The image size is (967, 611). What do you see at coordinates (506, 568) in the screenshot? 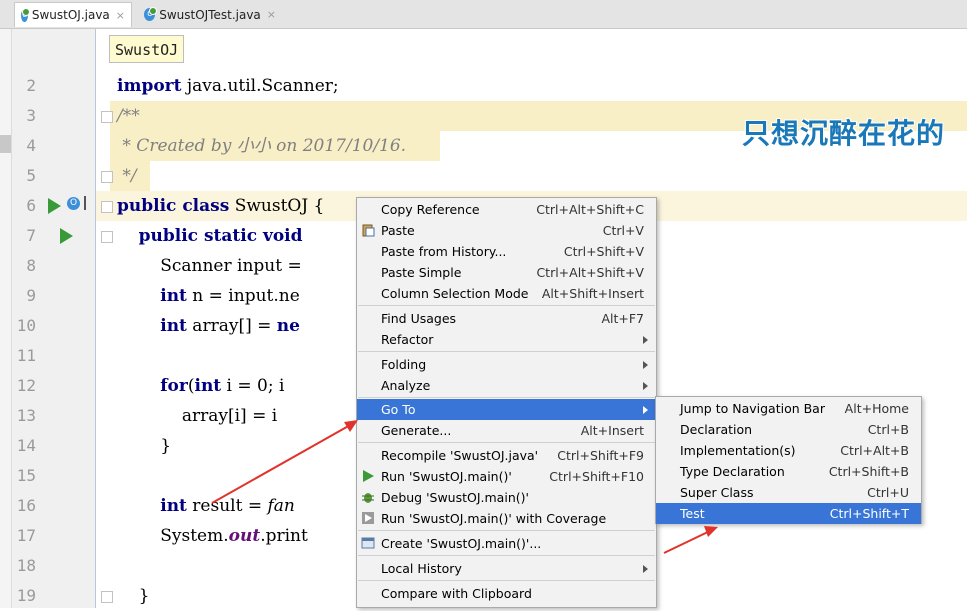
I see `menu-item-local-history: Local History` at bounding box center [506, 568].